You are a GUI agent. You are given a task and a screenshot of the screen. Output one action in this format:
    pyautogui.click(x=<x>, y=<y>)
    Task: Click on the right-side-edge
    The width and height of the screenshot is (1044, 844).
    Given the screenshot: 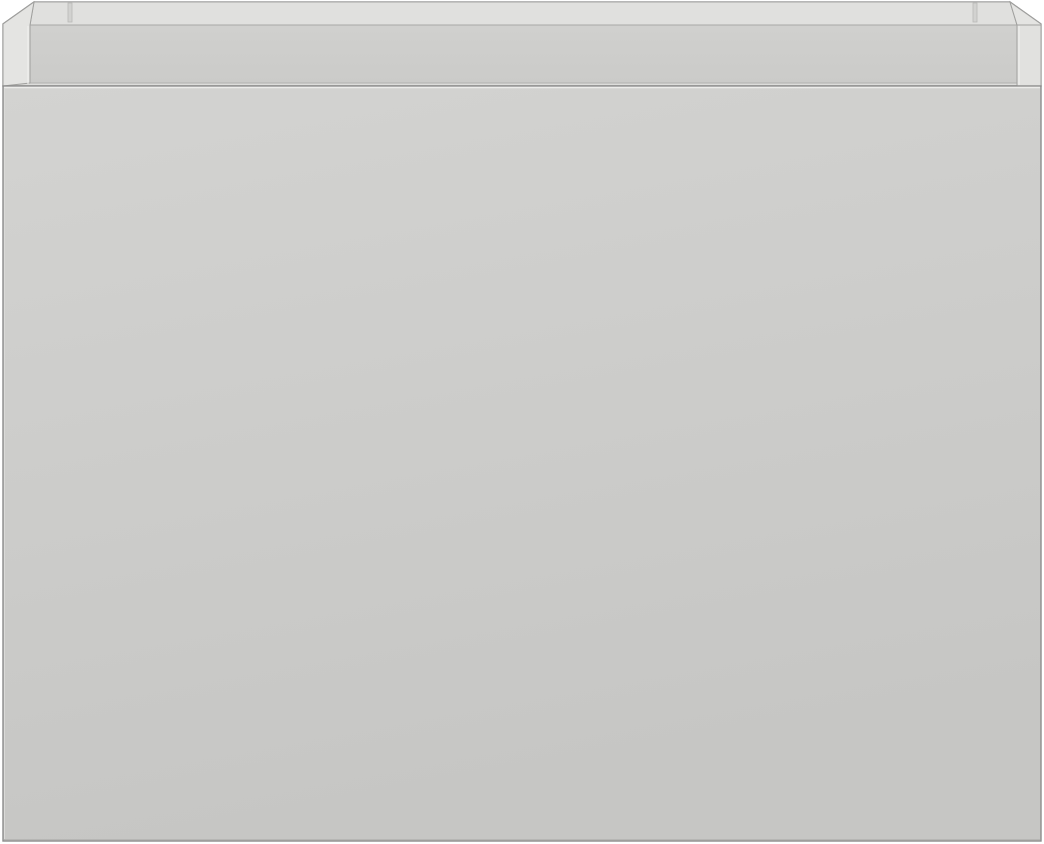 What is the action you would take?
    pyautogui.click(x=1029, y=55)
    